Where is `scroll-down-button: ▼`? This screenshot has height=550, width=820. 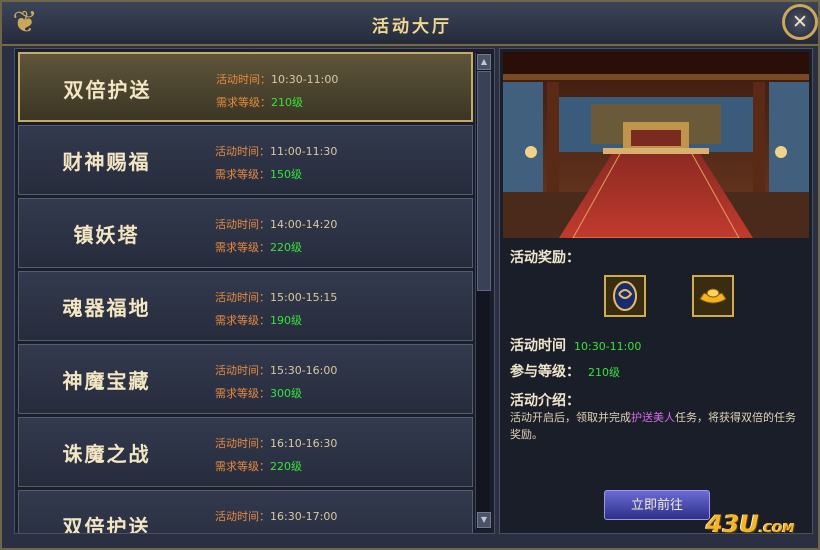 scroll-down-button: ▼ is located at coordinates (484, 520).